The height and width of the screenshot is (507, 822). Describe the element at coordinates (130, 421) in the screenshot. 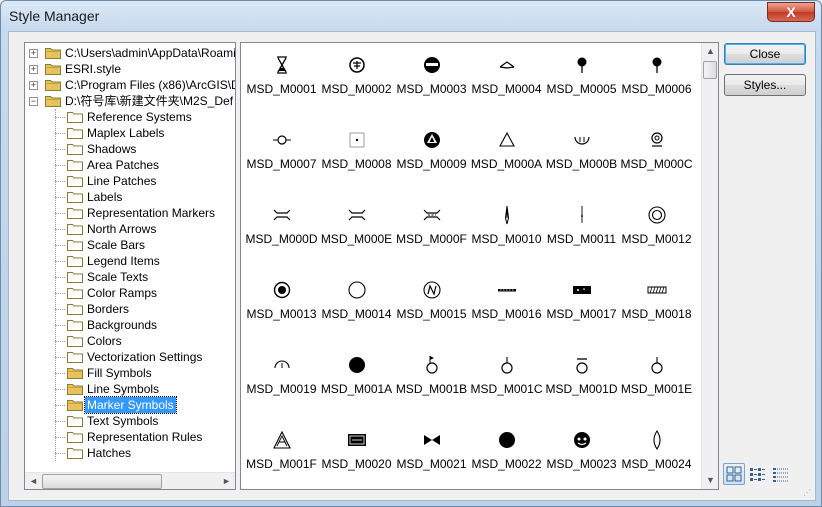

I see `tree-item: Text Symbols` at that location.